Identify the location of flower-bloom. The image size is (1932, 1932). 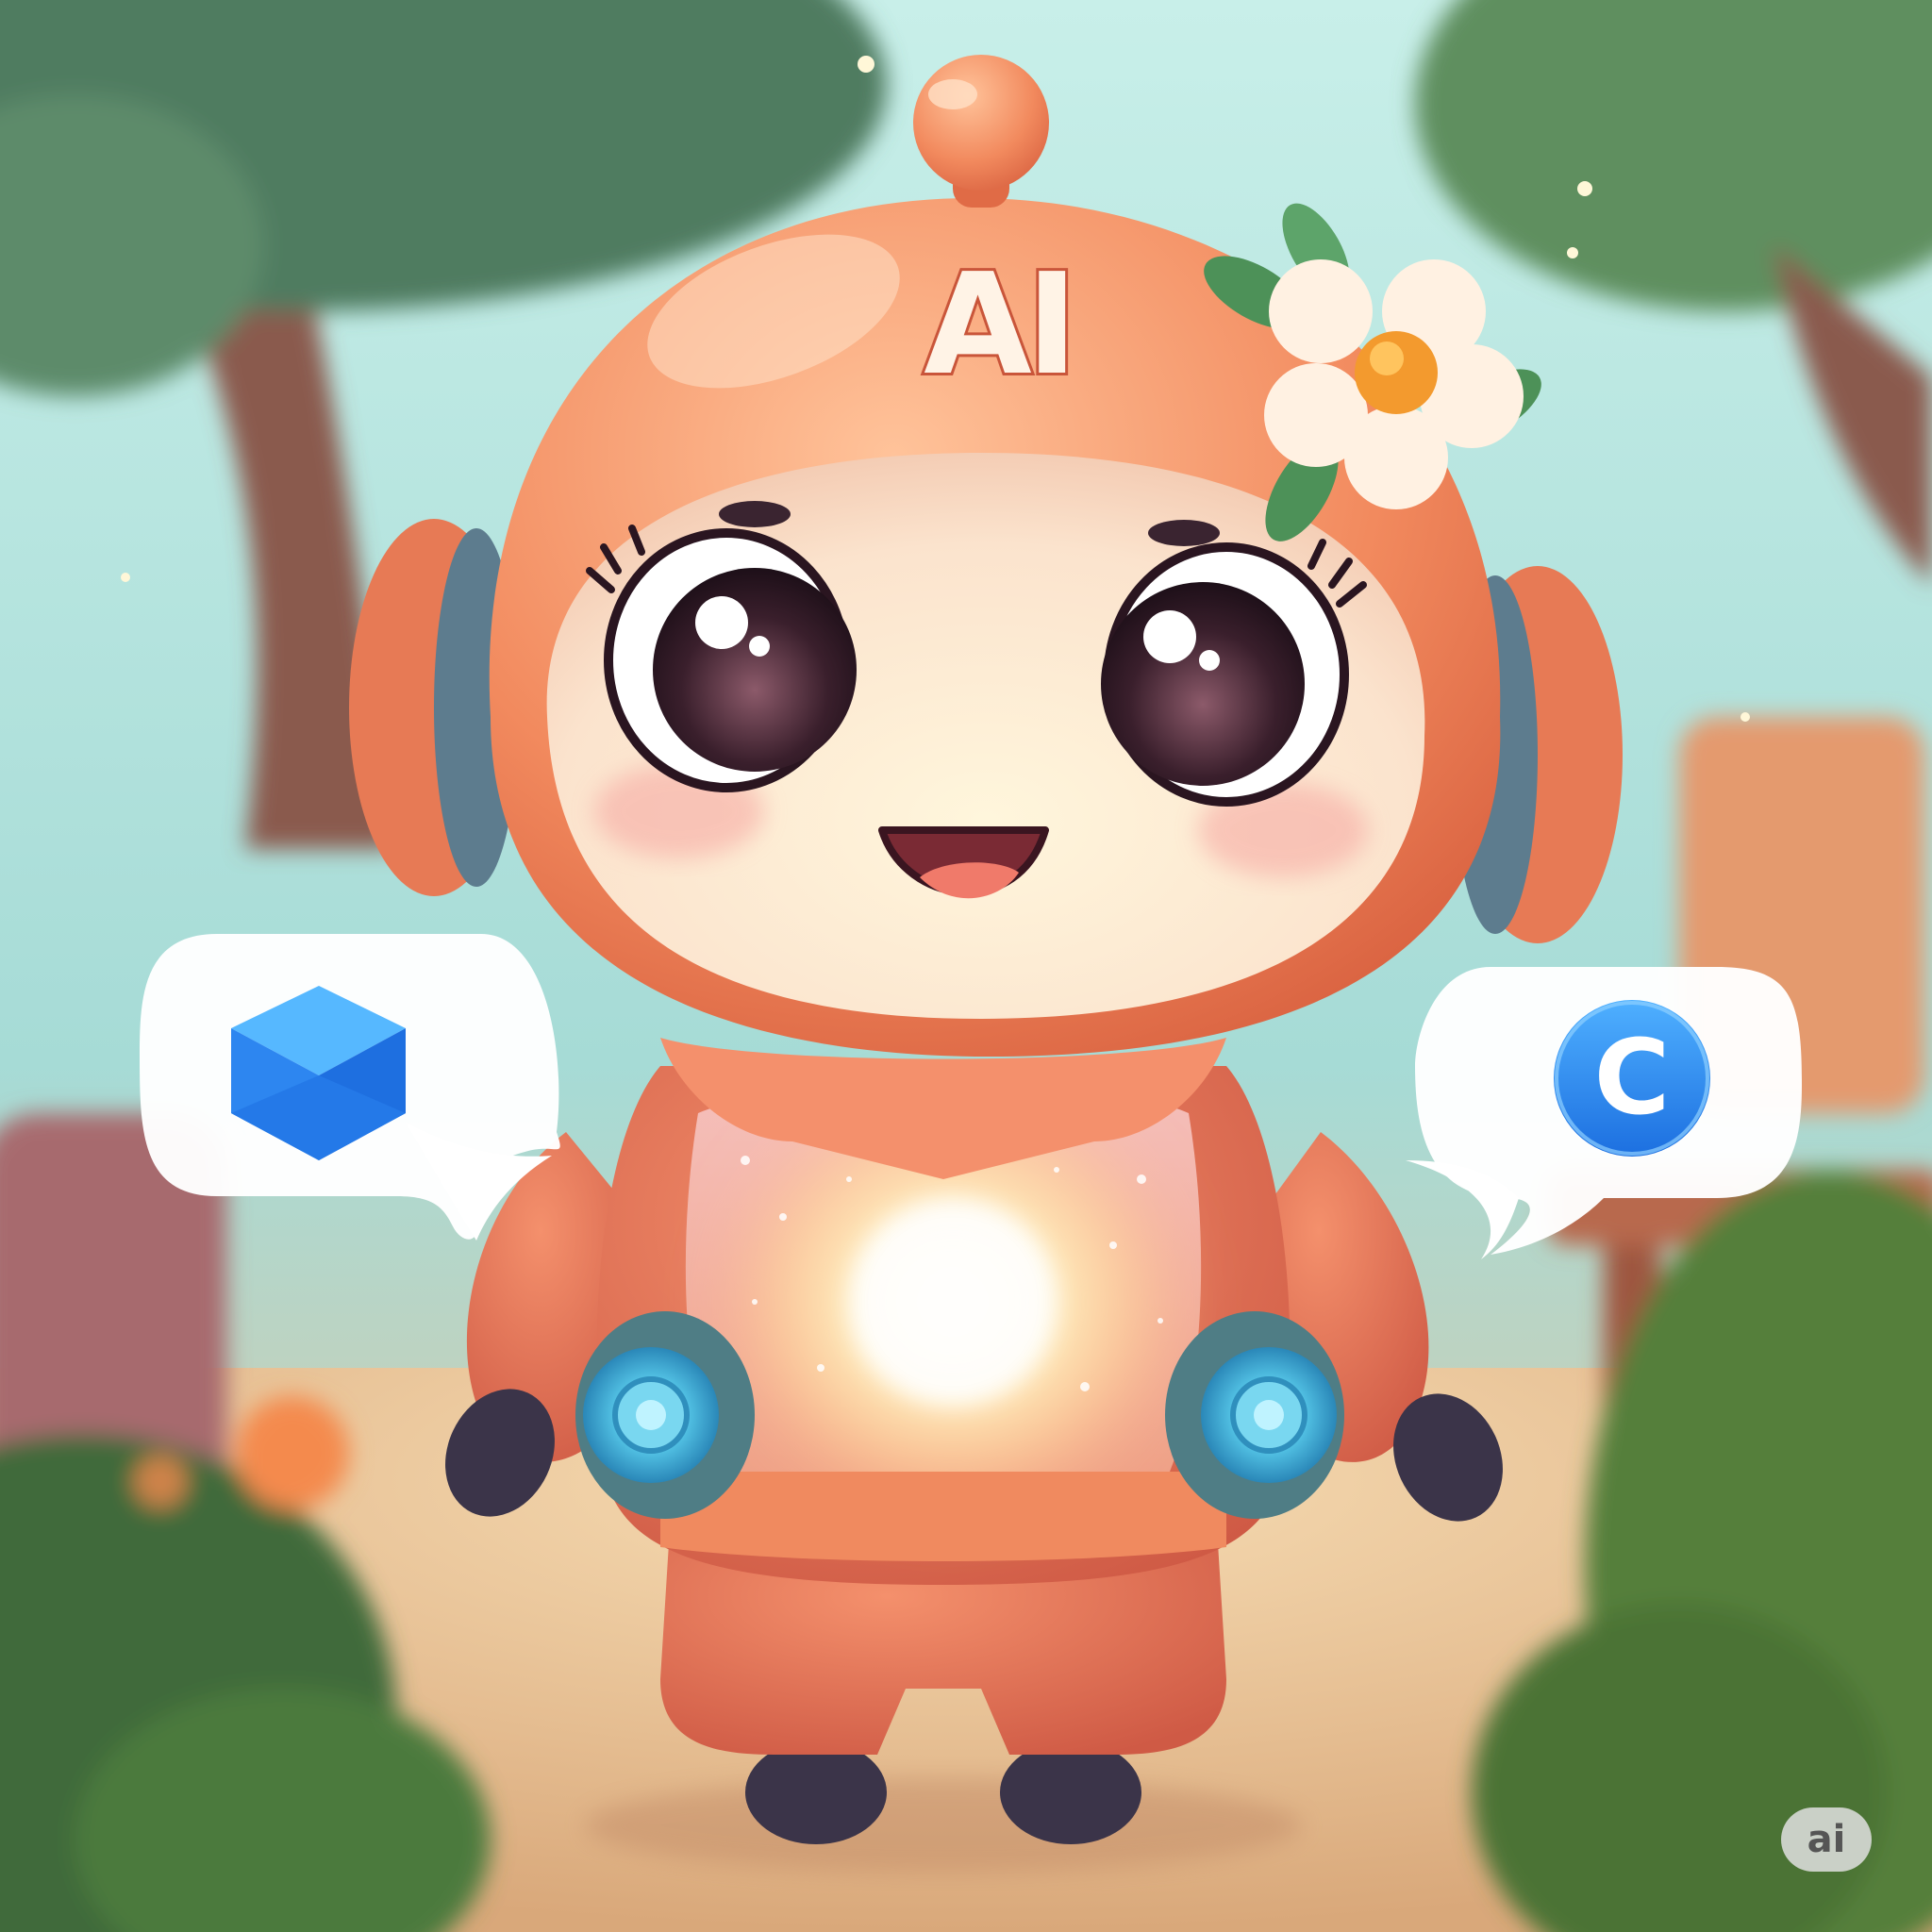
(293, 1452).